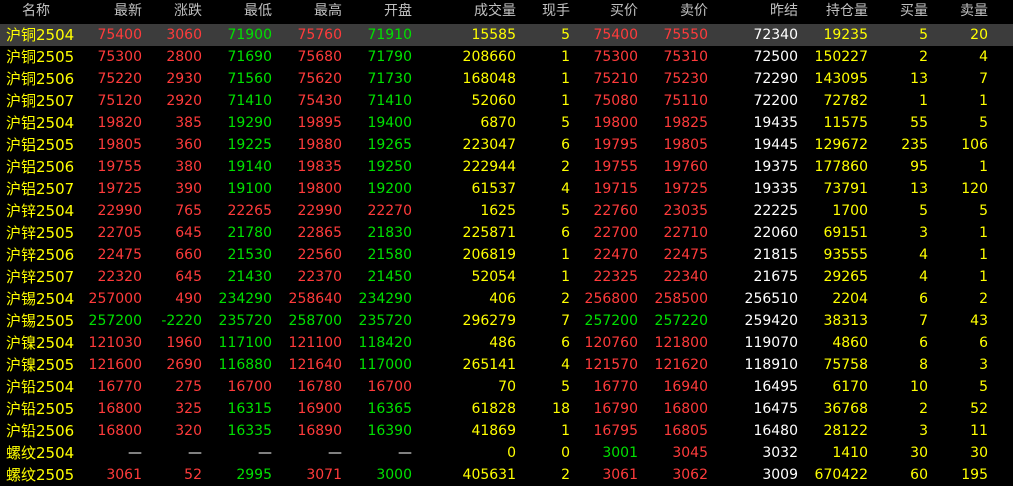  Describe the element at coordinates (319, 123) in the screenshot. I see `high-price-cell: 19895` at that location.